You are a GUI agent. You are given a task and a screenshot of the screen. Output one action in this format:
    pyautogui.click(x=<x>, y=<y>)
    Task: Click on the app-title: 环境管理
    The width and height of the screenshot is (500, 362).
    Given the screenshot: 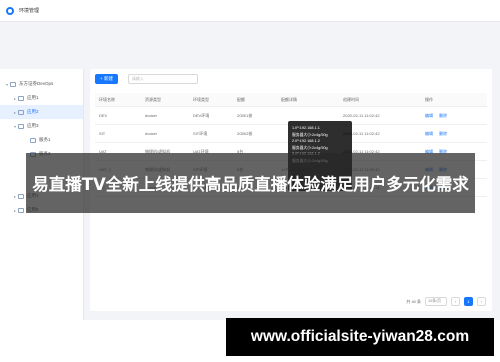 What is the action you would take?
    pyautogui.click(x=29, y=11)
    